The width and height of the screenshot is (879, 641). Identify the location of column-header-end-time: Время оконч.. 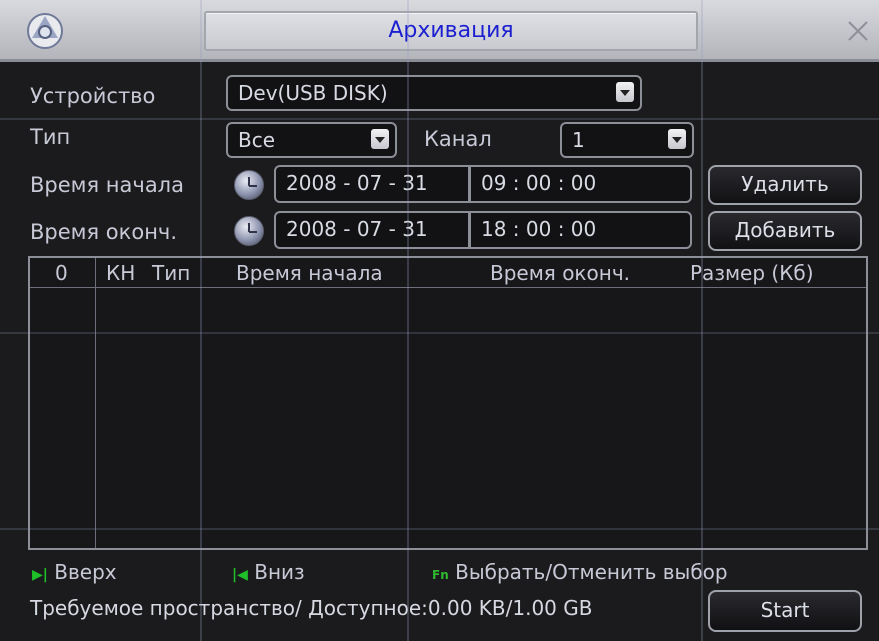
(560, 273).